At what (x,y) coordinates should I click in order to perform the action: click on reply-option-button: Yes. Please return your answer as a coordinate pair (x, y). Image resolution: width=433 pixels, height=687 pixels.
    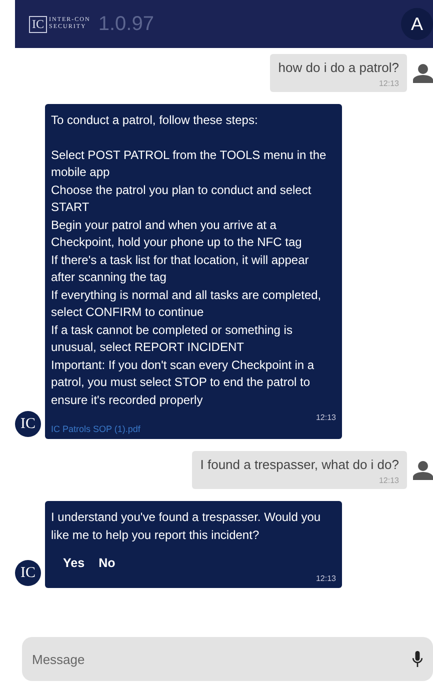
    Looking at the image, I should click on (74, 563).